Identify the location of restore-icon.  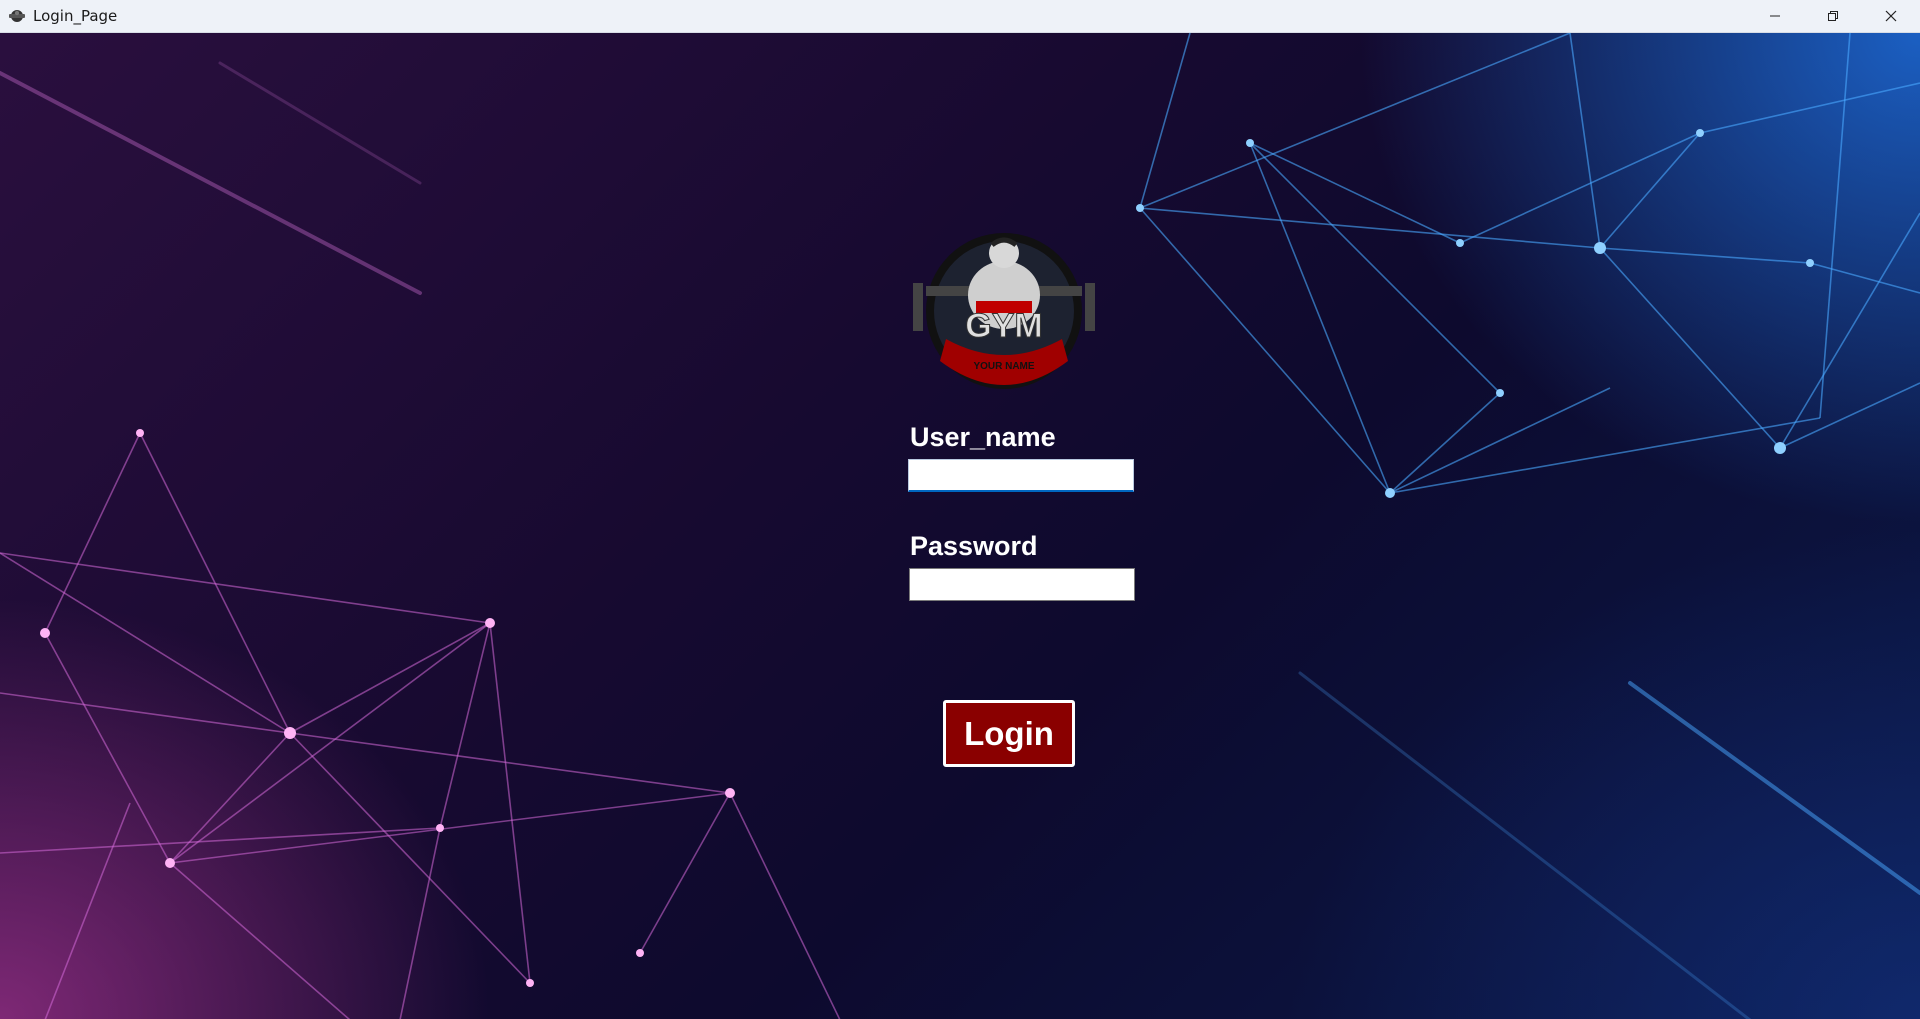
(1833, 16).